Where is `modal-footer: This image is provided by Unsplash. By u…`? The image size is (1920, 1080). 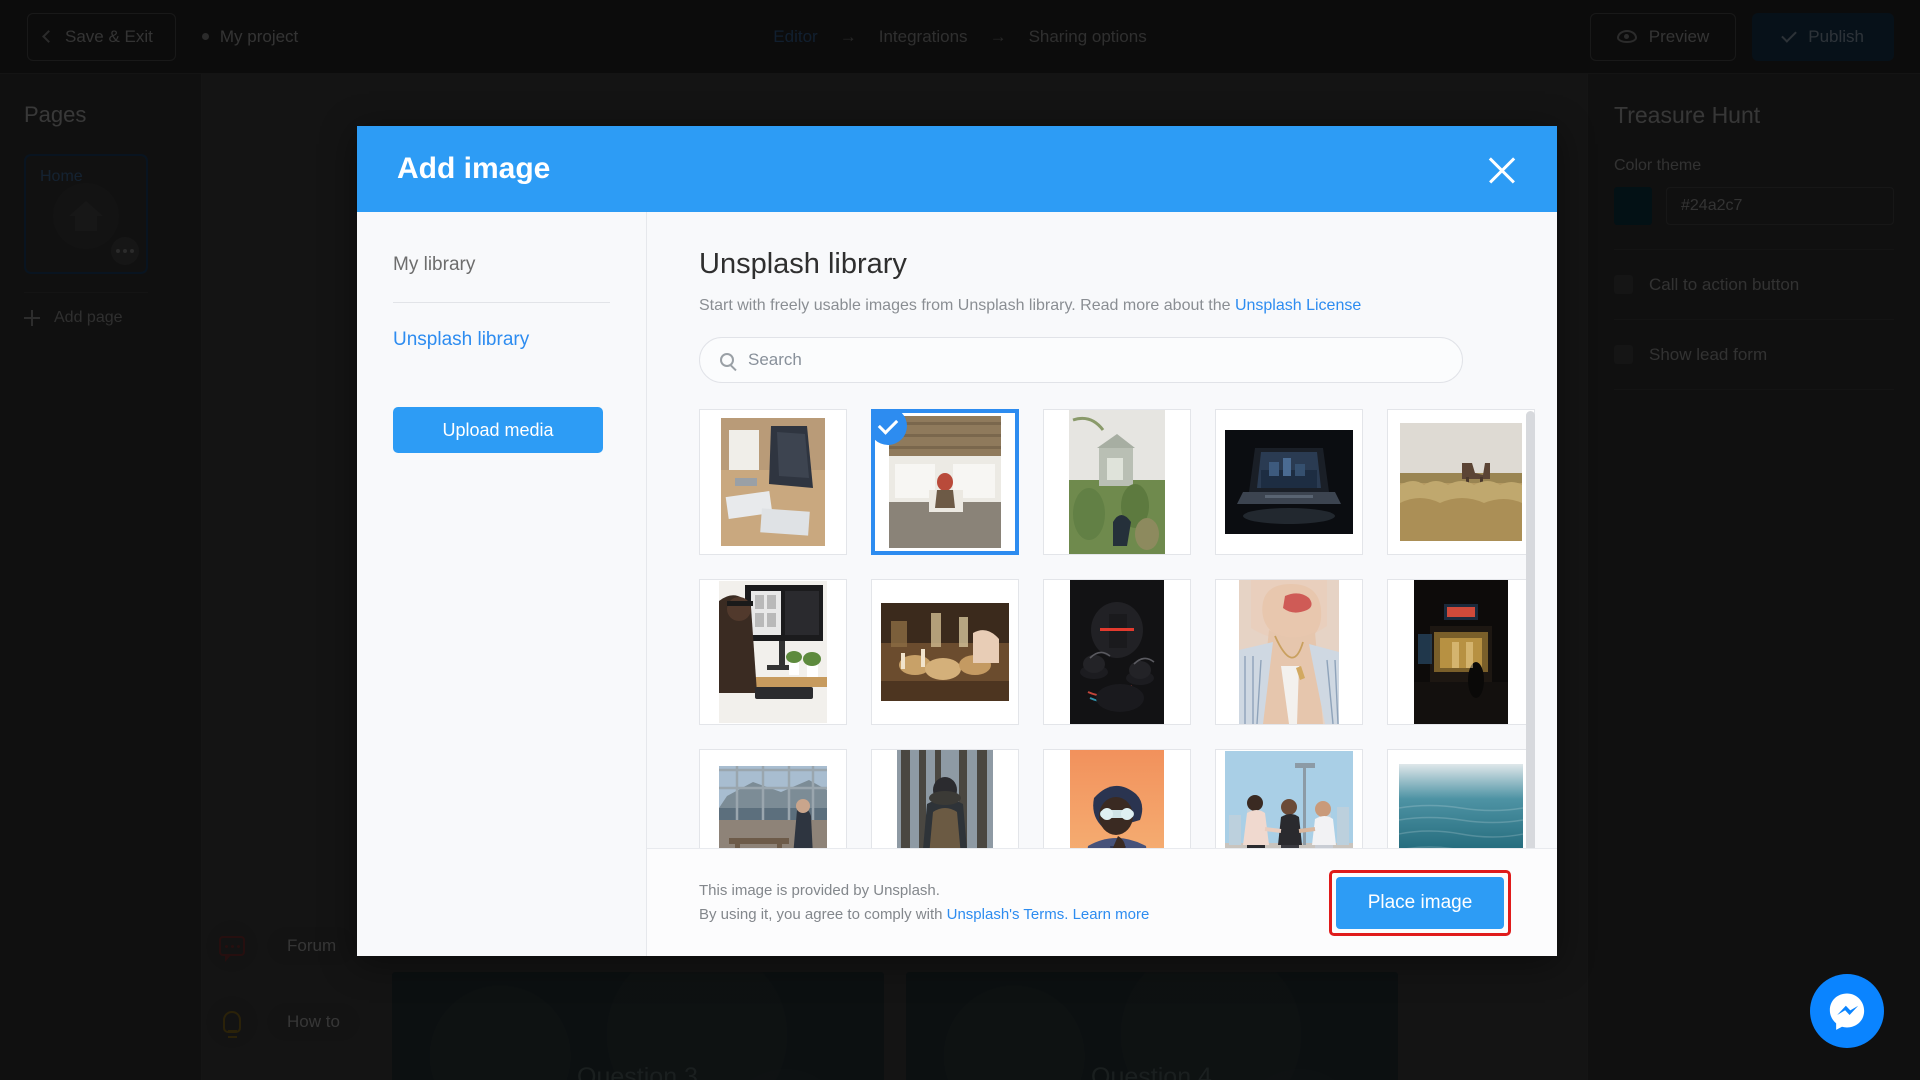
modal-footer: This image is provided by Unsplash. By u… is located at coordinates (1102, 902).